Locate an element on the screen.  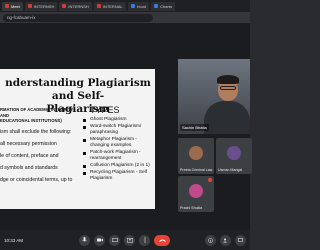
types-item: Word-switch Plagiarism/ paraphrasing is located at coordinates (118, 130).